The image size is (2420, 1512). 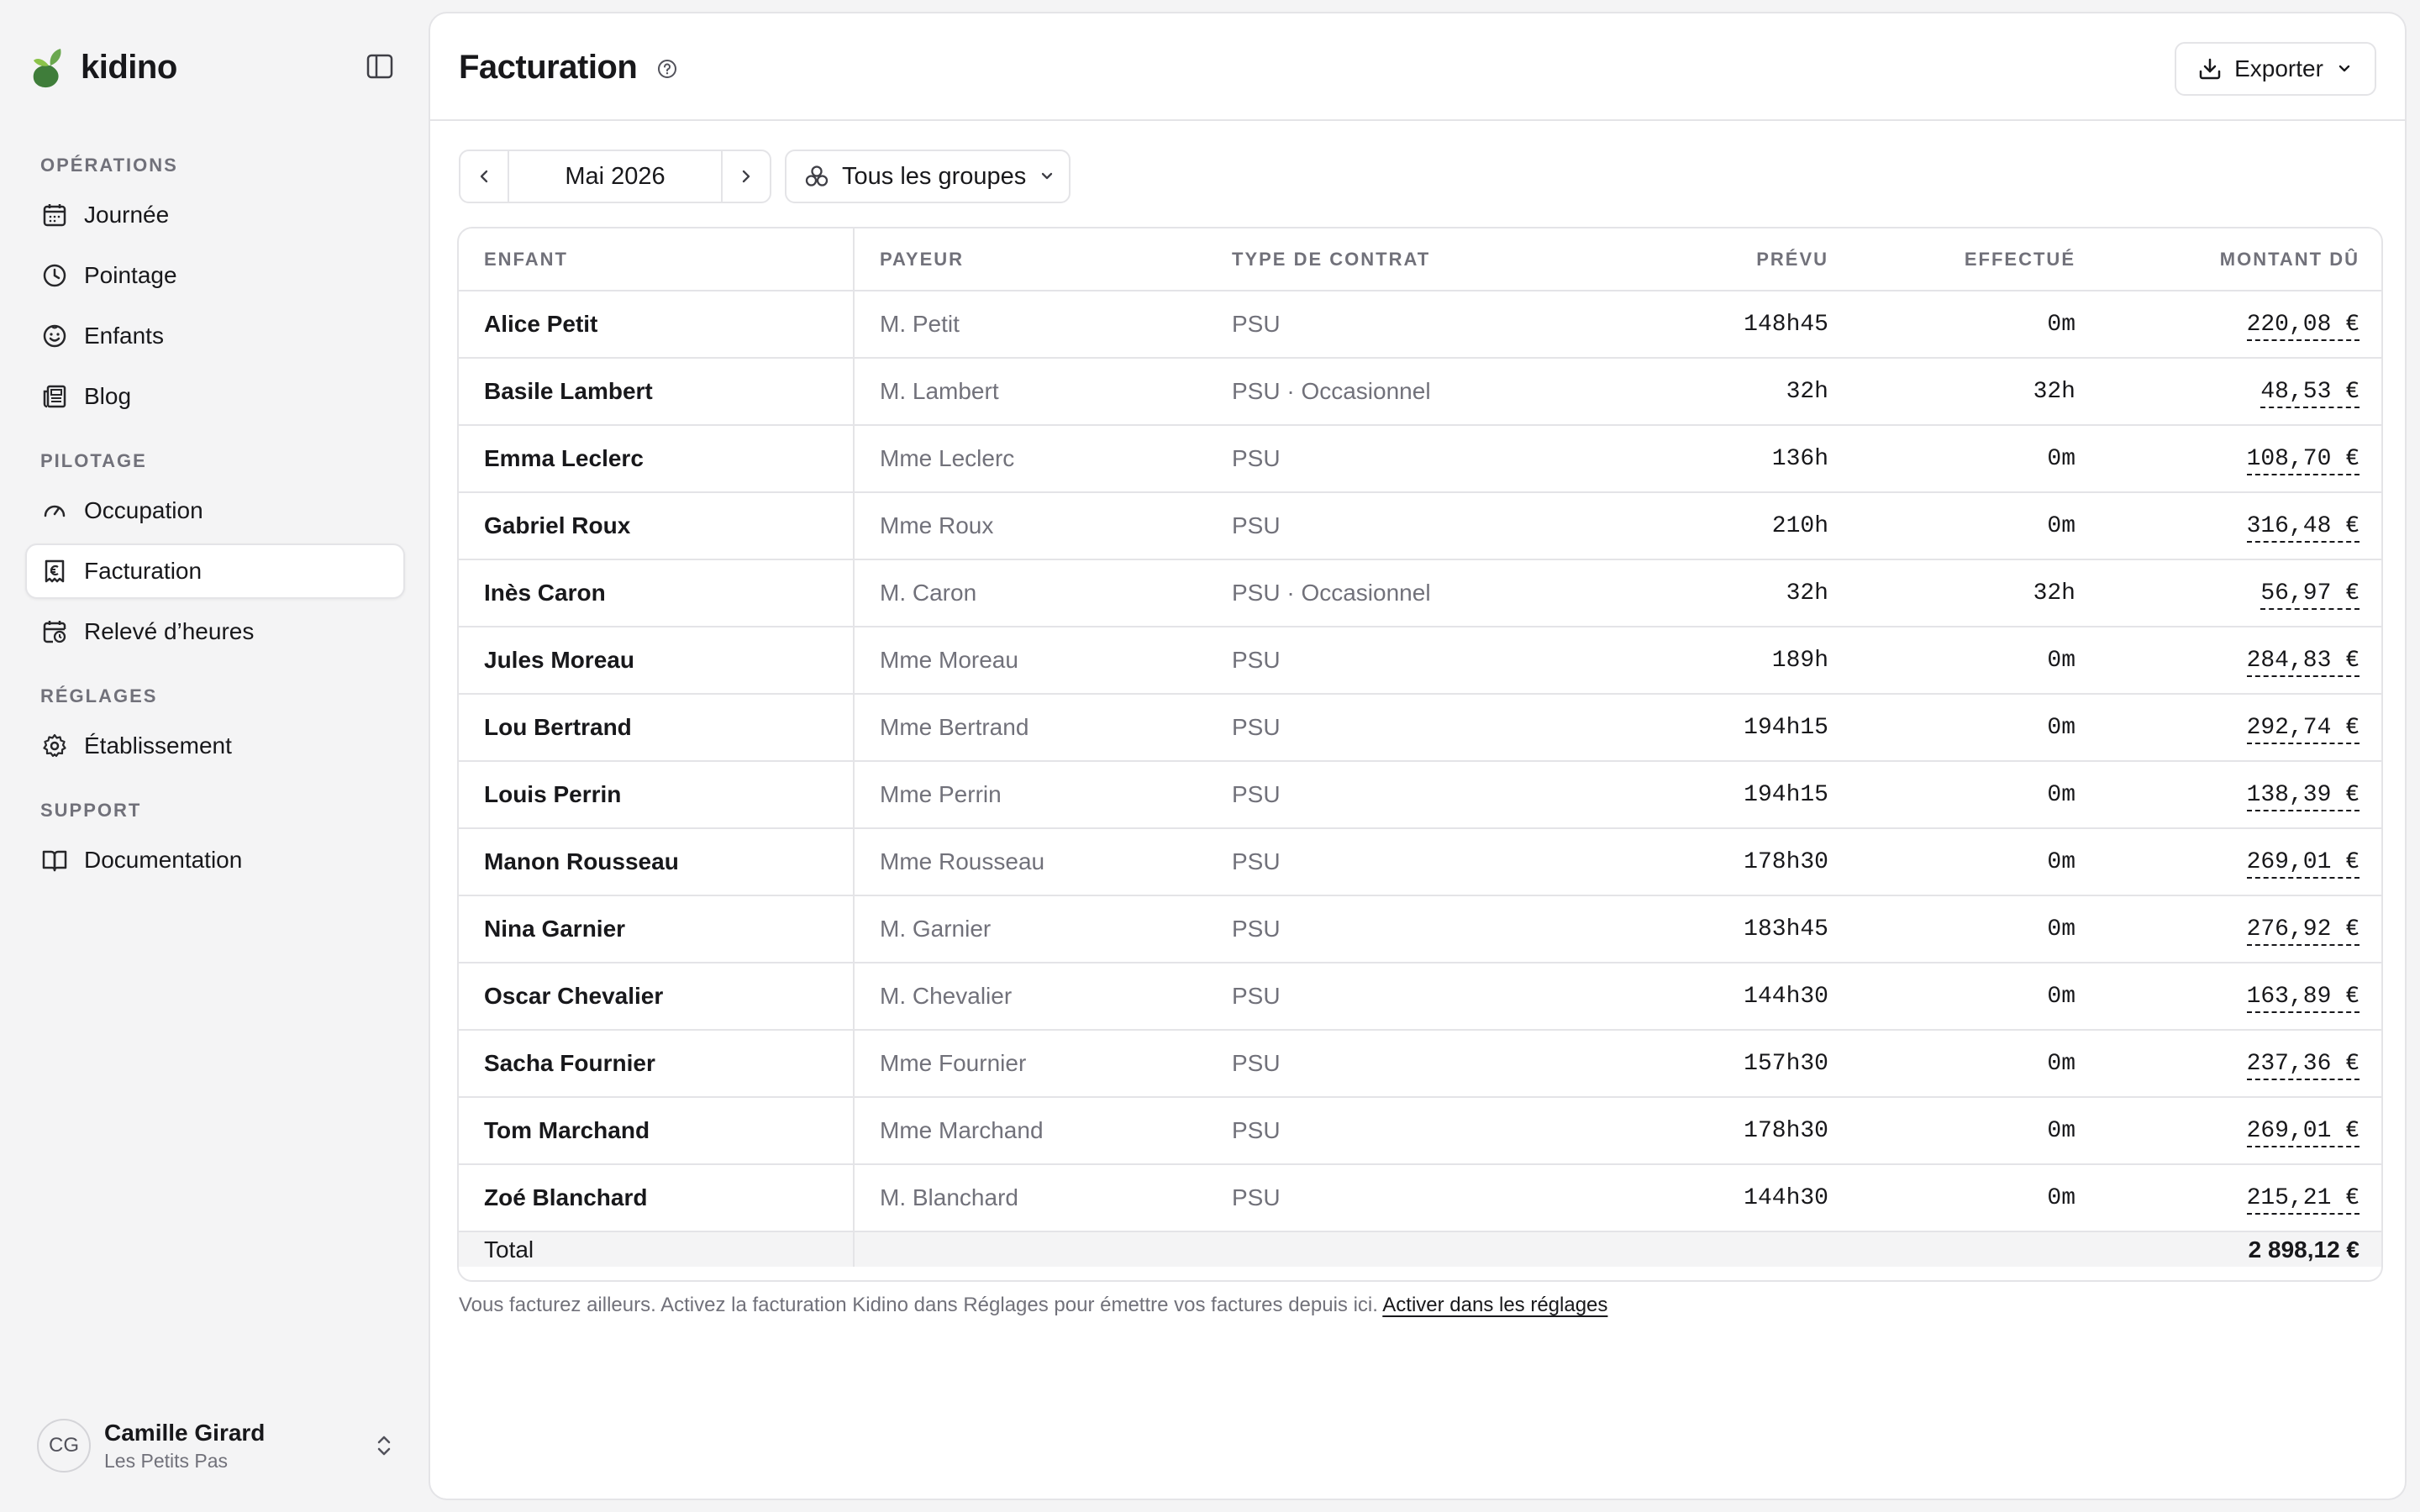 What do you see at coordinates (1030, 862) in the screenshot?
I see `cell-payeur: Mme Rousseau` at bounding box center [1030, 862].